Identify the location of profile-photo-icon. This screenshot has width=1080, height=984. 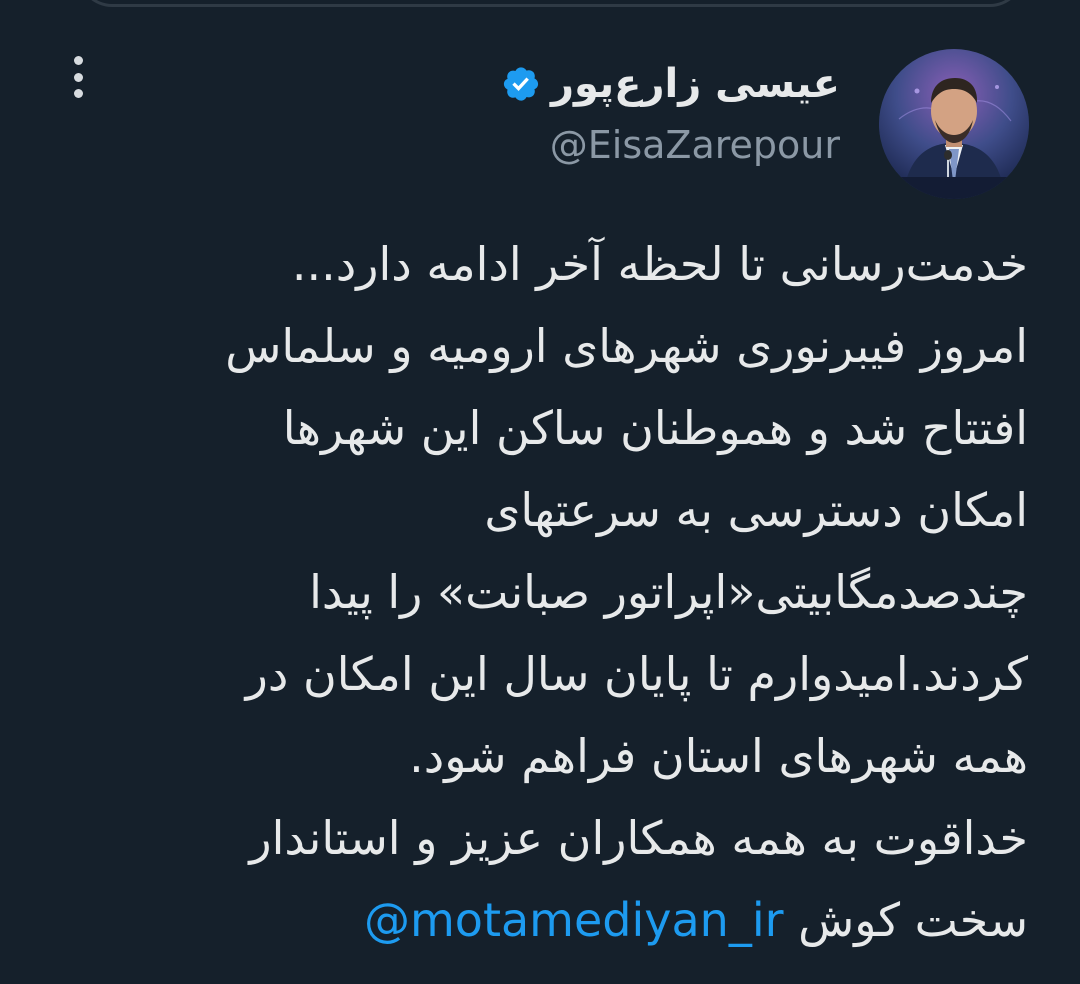
(954, 124).